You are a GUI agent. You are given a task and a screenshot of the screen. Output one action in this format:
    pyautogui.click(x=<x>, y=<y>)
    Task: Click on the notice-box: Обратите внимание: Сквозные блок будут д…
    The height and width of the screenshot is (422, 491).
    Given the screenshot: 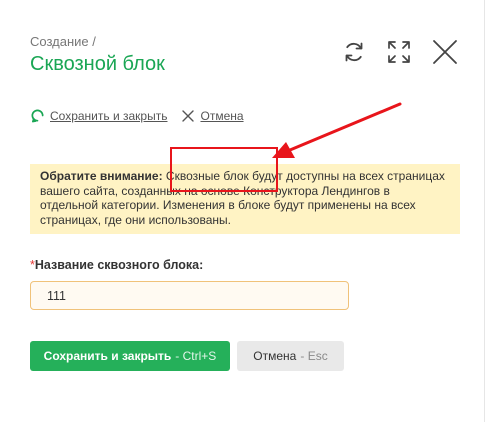 What is the action you would take?
    pyautogui.click(x=245, y=199)
    